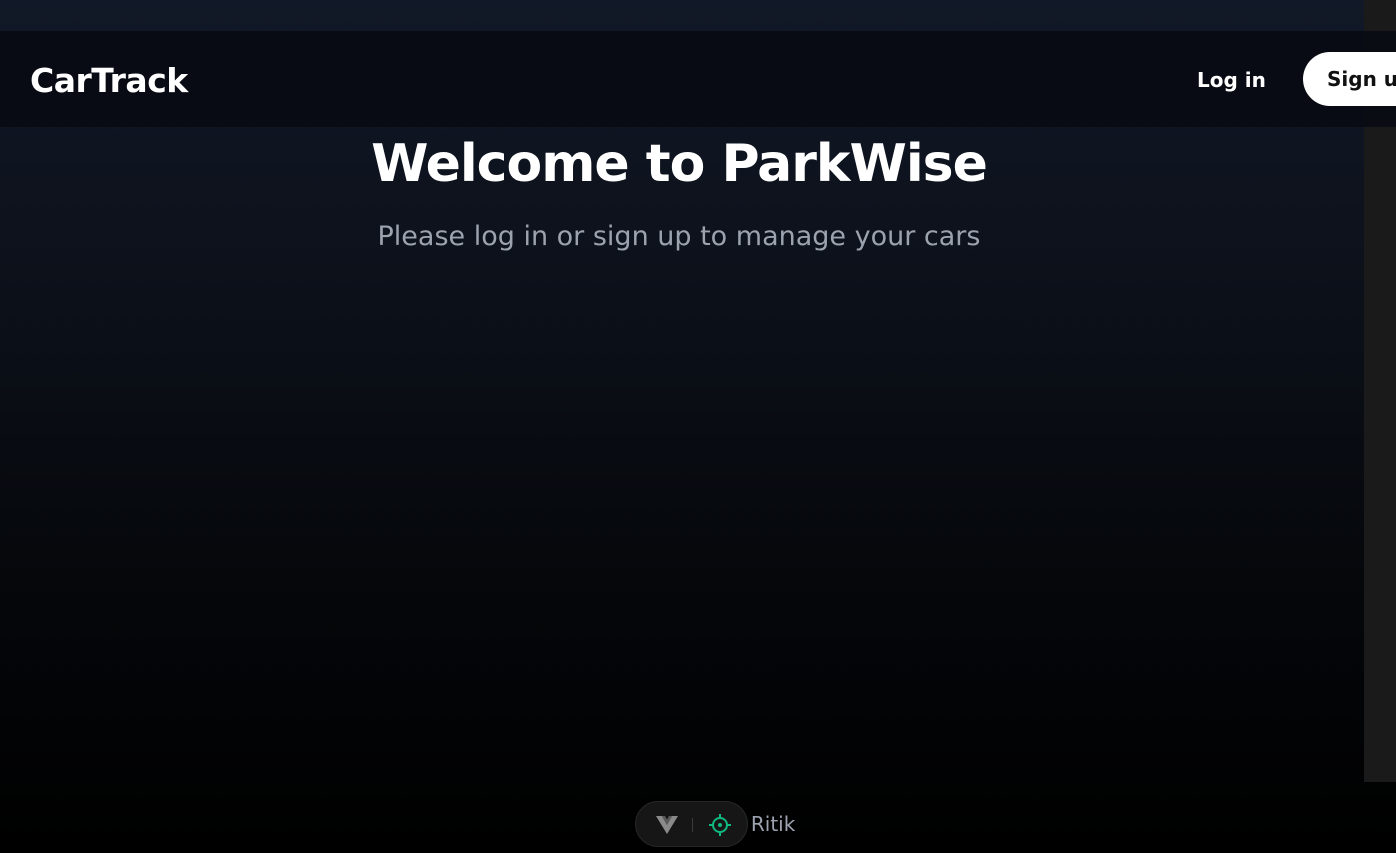 This screenshot has width=1396, height=853. I want to click on devtools-toolbar, so click(691, 824).